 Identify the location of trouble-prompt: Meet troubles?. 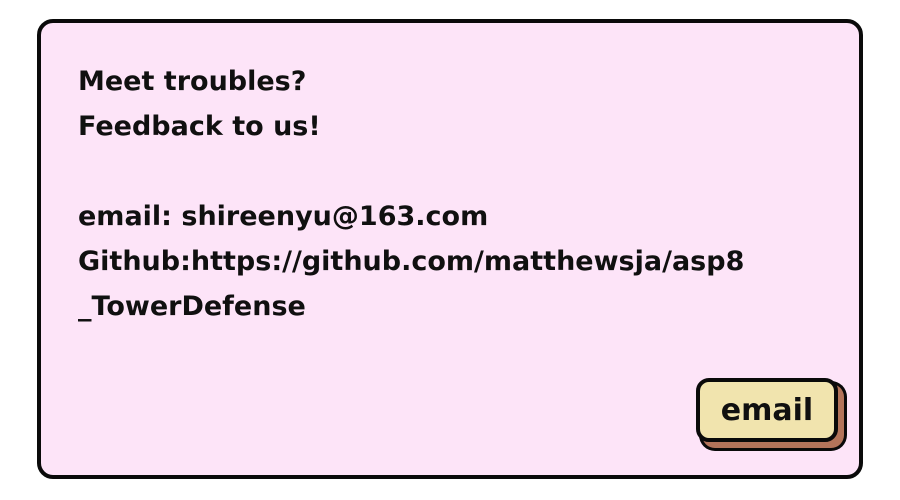
(192, 81).